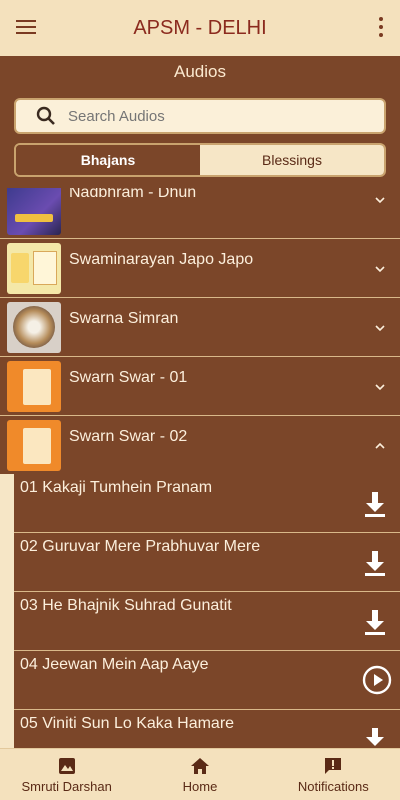 The image size is (400, 800). I want to click on notification-icon, so click(333, 765).